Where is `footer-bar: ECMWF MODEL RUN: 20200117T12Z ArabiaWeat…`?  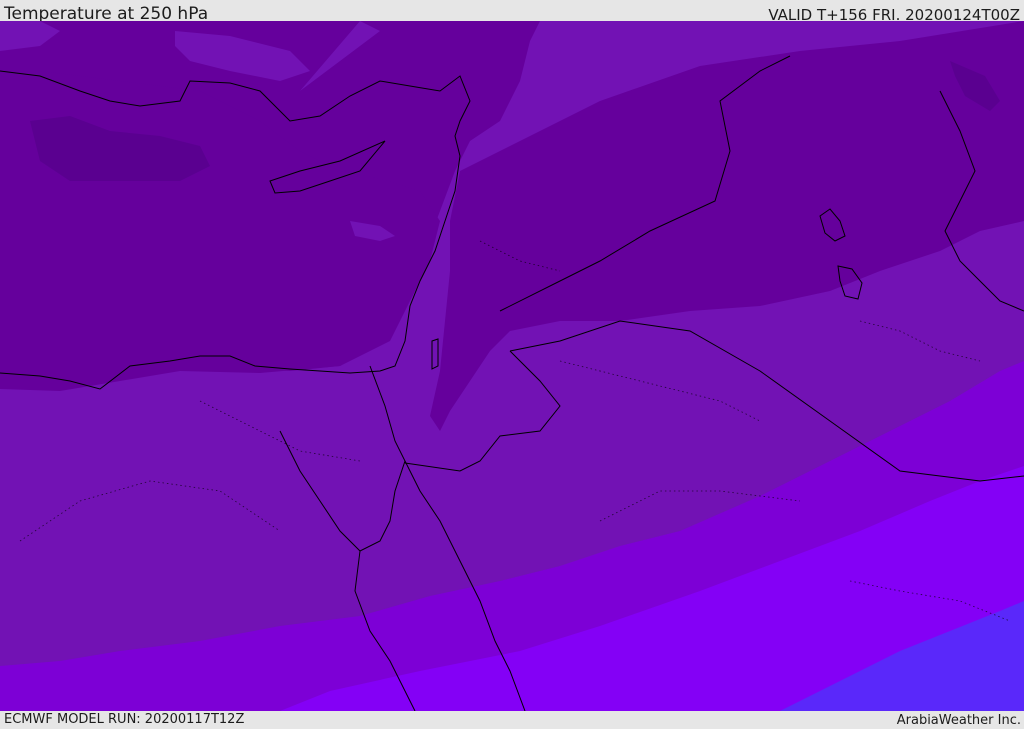
footer-bar: ECMWF MODEL RUN: 20200117T12Z ArabiaWeat… is located at coordinates (512, 720).